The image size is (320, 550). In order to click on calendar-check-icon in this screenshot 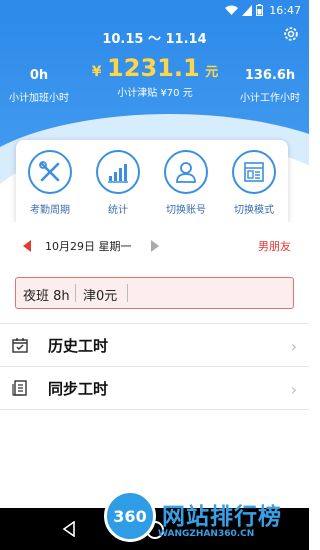, I will do `click(20, 345)`.